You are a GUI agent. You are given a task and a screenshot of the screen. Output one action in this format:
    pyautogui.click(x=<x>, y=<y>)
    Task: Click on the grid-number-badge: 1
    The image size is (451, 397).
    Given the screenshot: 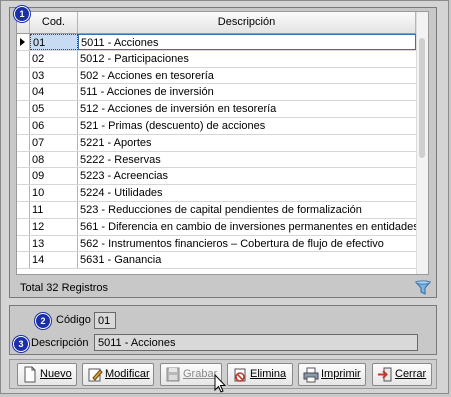 What is the action you would take?
    pyautogui.click(x=22, y=14)
    